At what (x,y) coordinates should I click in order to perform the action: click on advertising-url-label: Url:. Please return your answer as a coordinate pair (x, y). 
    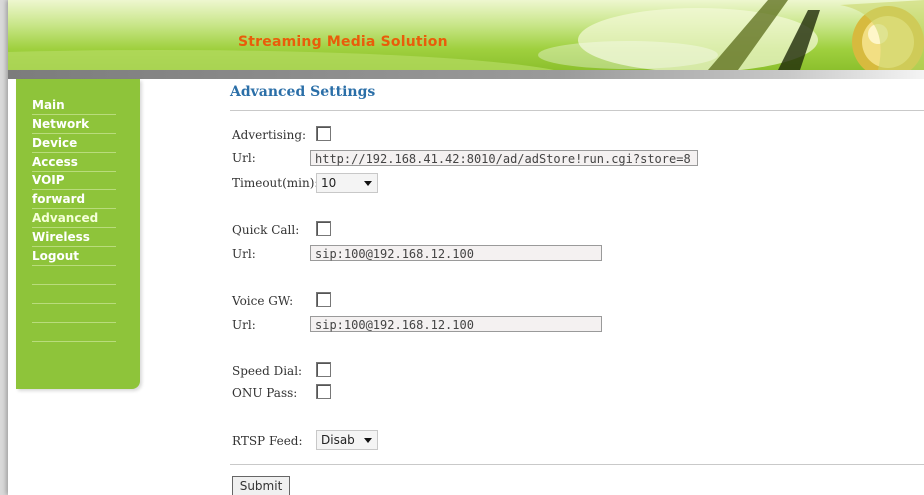
    Looking at the image, I should click on (244, 158).